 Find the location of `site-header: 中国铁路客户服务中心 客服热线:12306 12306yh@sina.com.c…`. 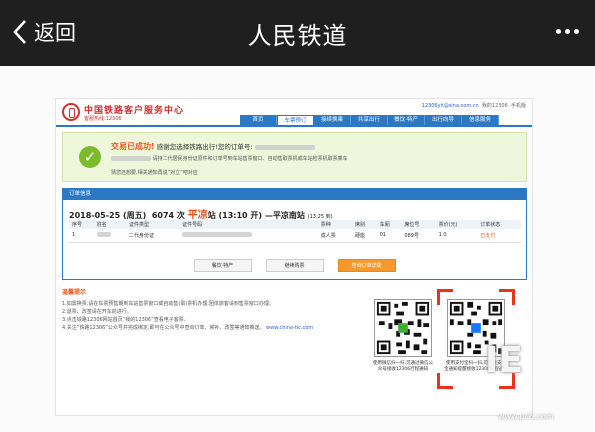

site-header: 中国铁路客户服务中心 客服热线:12306 12306yh@sina.com.c… is located at coordinates (294, 112).